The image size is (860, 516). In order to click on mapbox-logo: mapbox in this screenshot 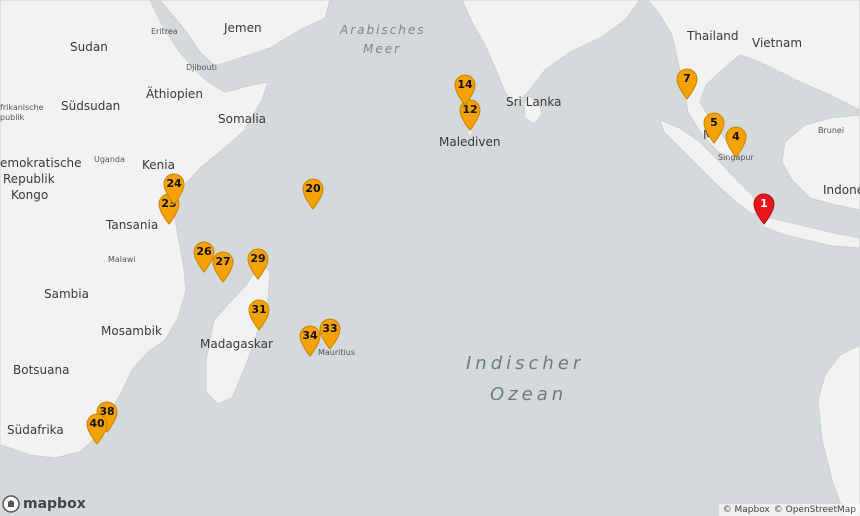, I will do `click(44, 504)`.